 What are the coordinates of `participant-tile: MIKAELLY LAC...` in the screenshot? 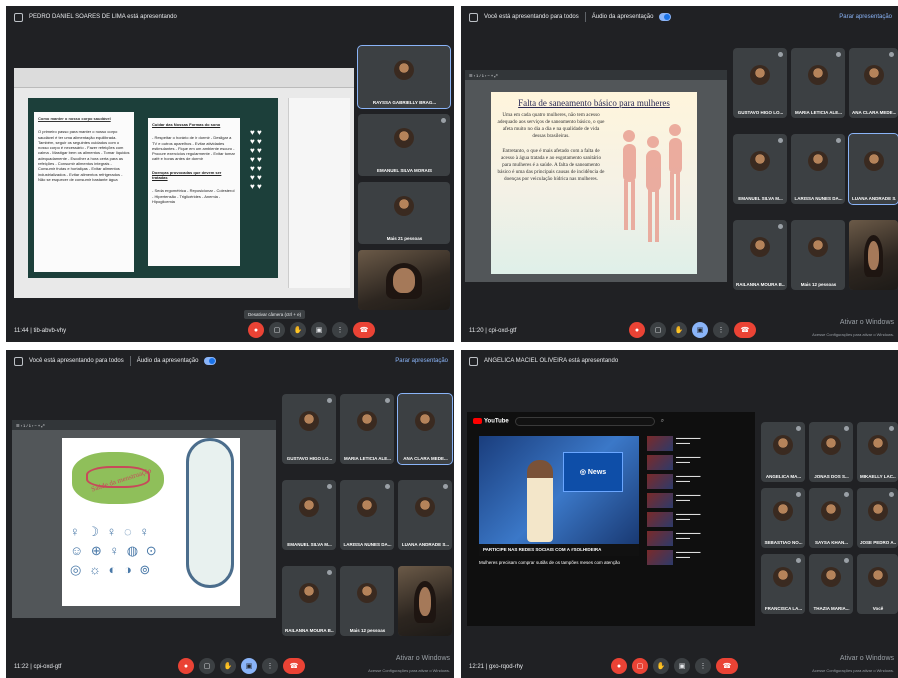 It's located at (877, 452).